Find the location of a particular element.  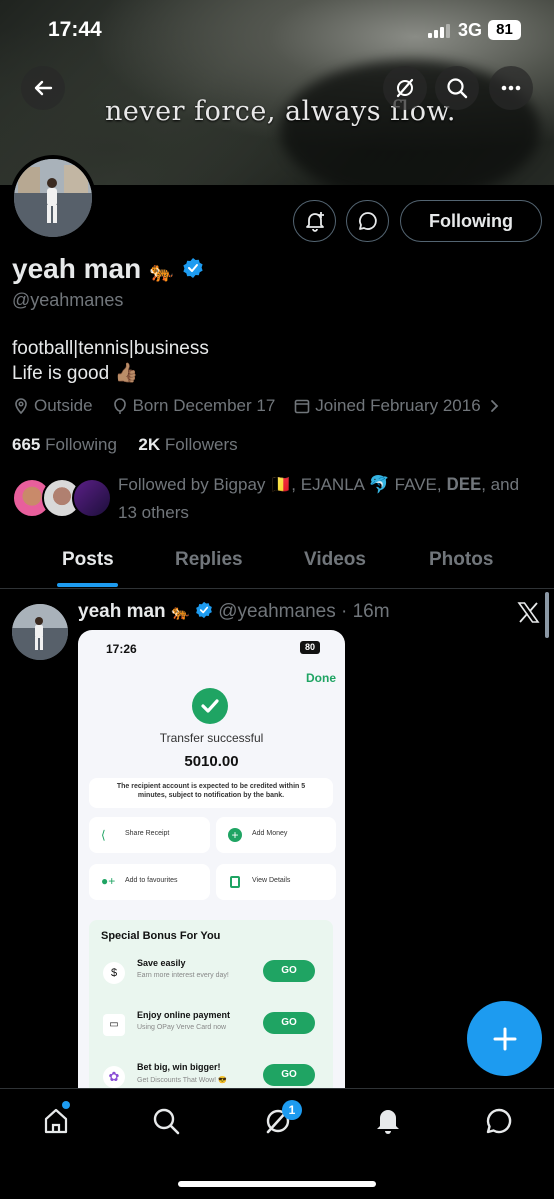

search-icon is located at coordinates (457, 88).